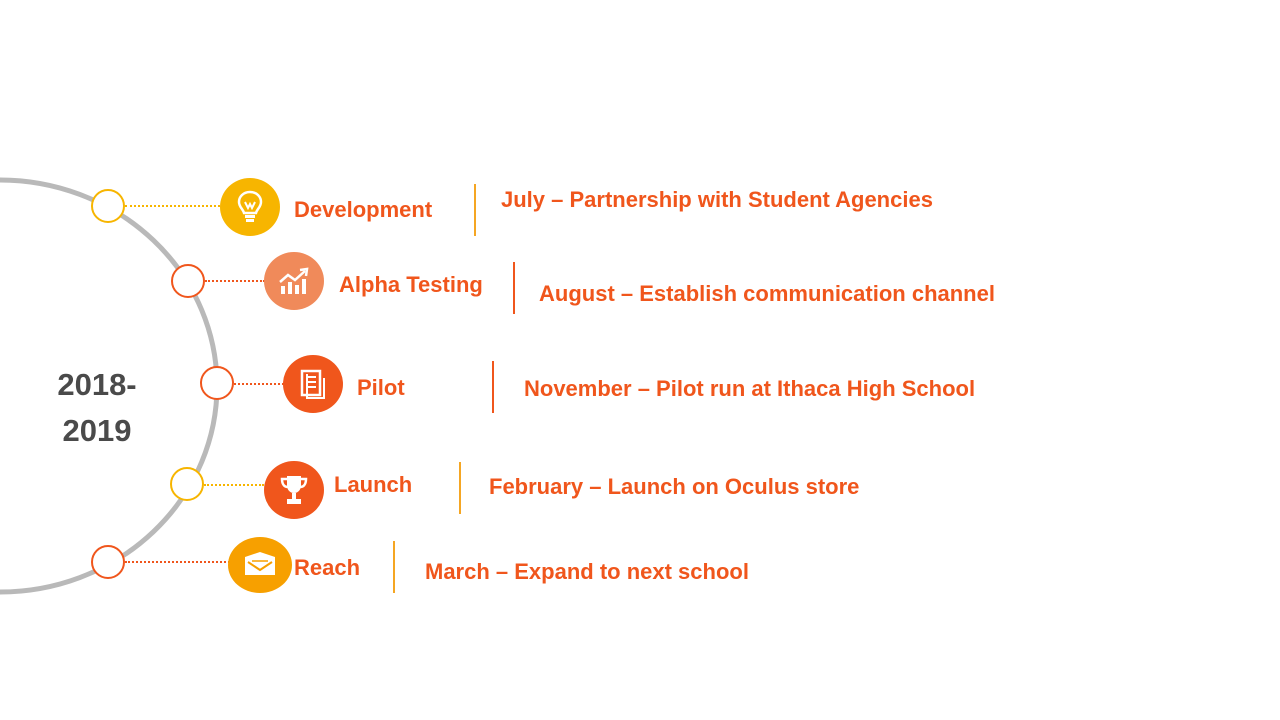 This screenshot has width=1280, height=720. I want to click on chart-growth-icon, so click(294, 281).